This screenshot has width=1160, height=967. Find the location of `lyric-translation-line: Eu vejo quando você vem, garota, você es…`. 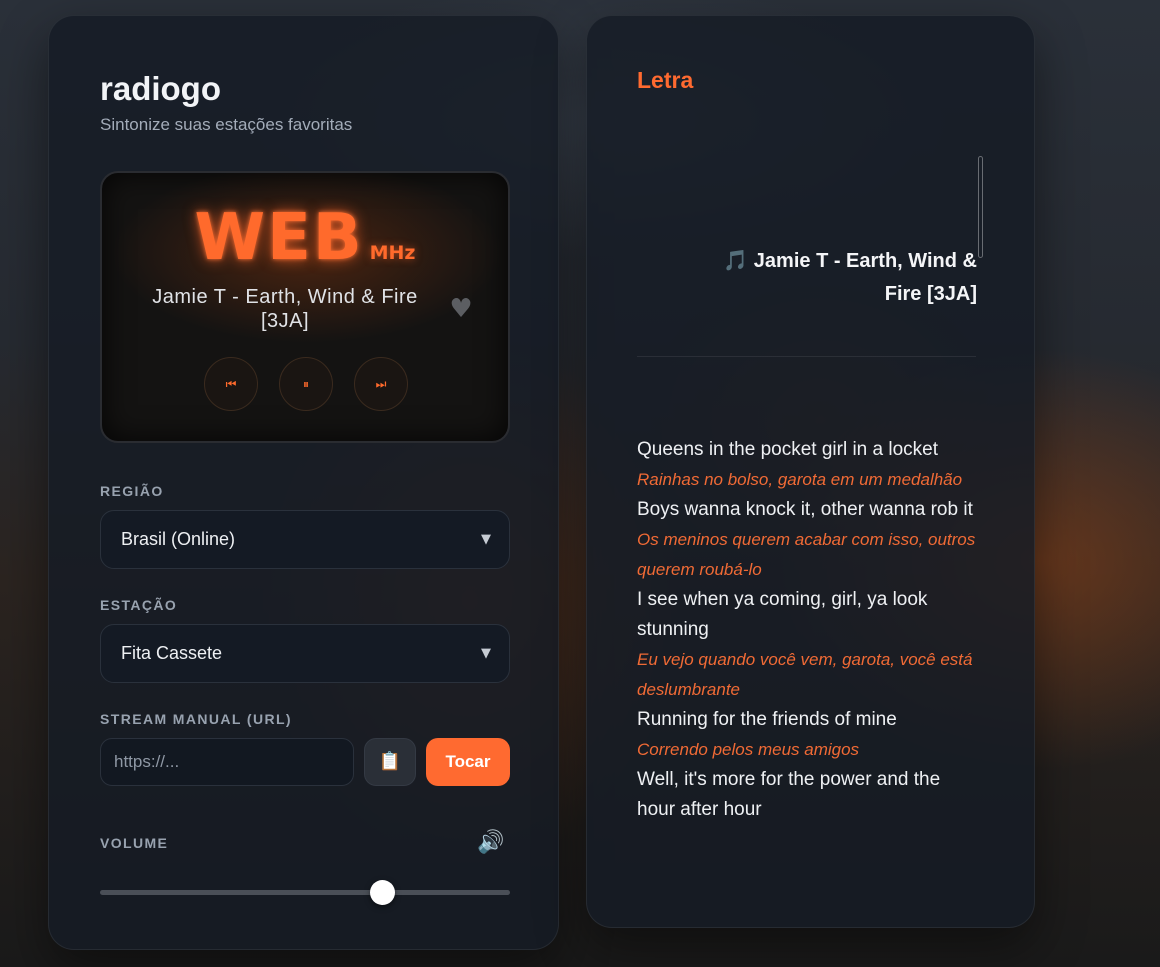

lyric-translation-line: Eu vejo quando você vem, garota, você es… is located at coordinates (805, 674).